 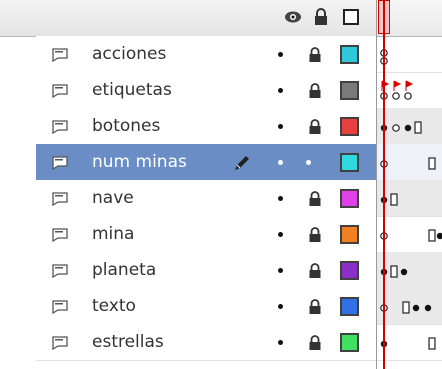 What do you see at coordinates (129, 54) in the screenshot?
I see `layer-name: acciones` at bounding box center [129, 54].